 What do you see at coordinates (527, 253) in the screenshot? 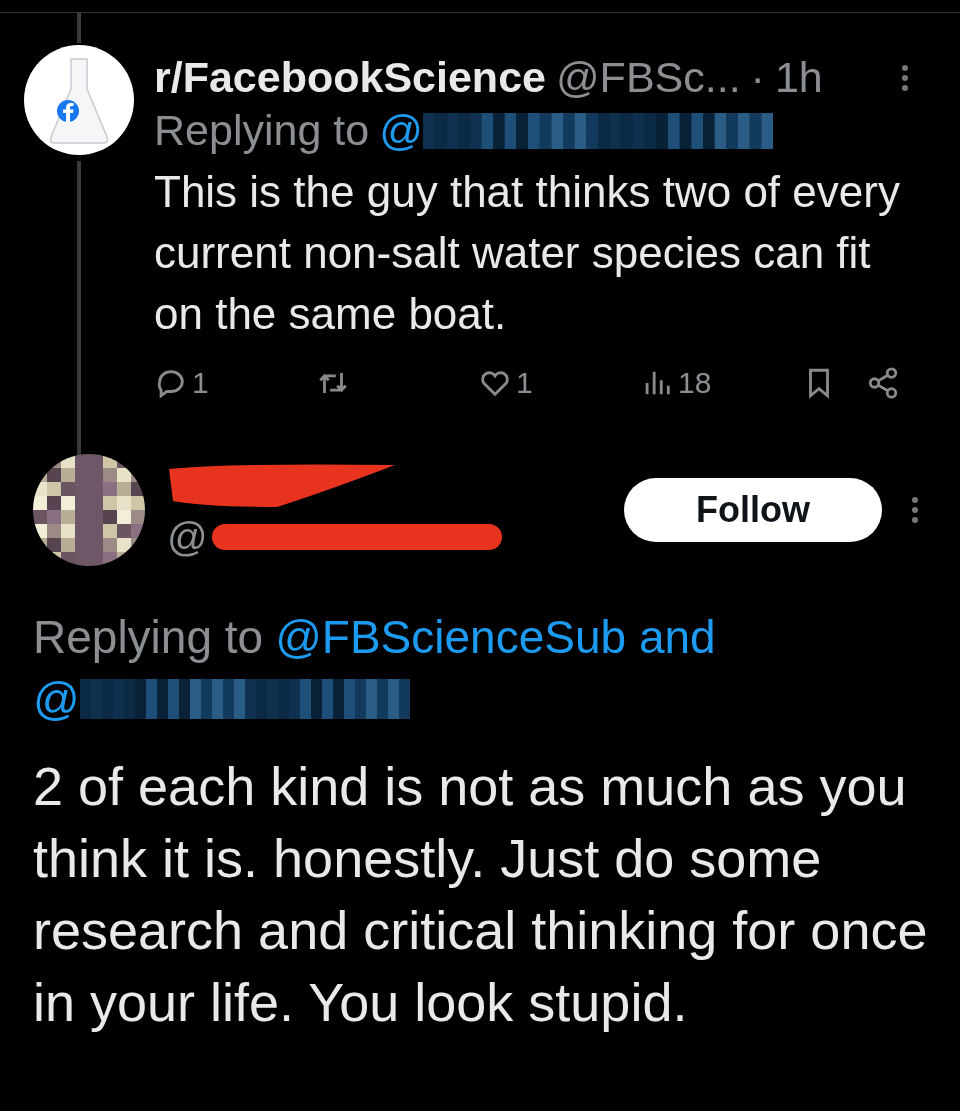
I see `post-text: This is the guy that thinks two of every current non-salt water species can fit on the same boat.` at bounding box center [527, 253].